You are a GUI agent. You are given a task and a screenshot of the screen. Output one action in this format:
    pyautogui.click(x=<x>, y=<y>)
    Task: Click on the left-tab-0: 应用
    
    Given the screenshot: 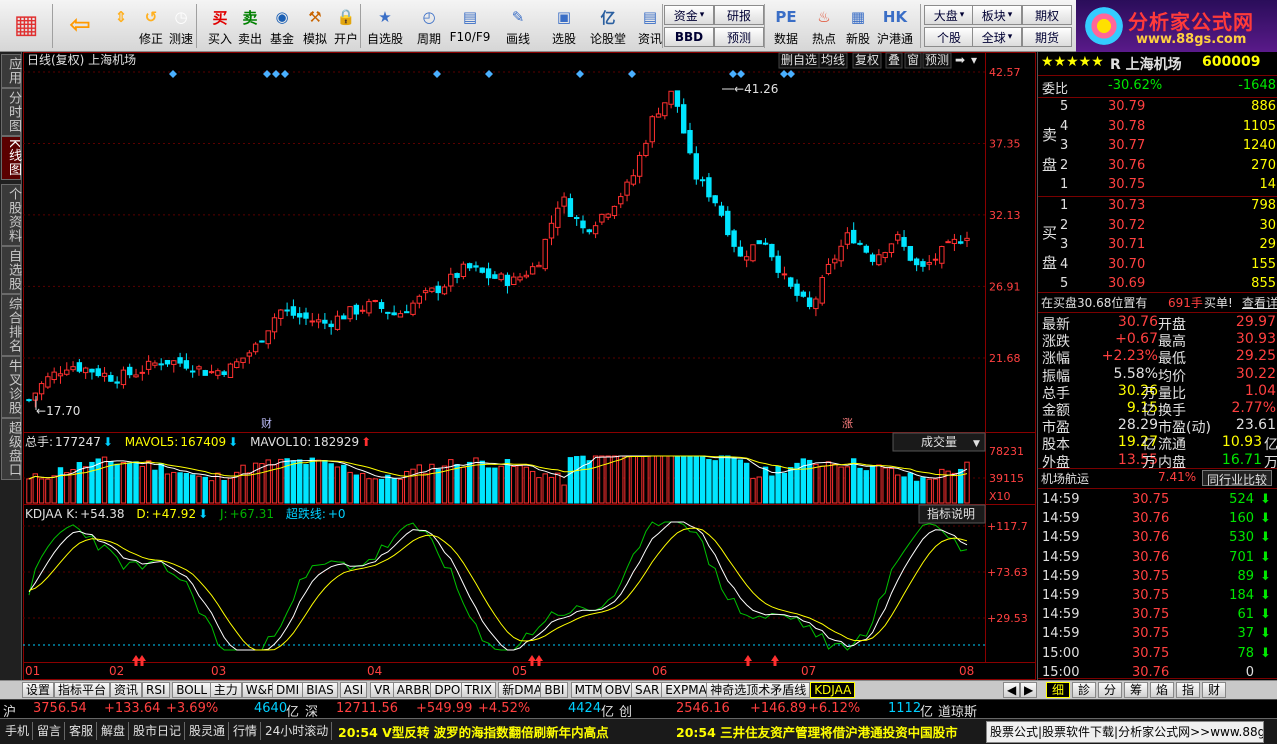 What is the action you would take?
    pyautogui.click(x=11, y=71)
    